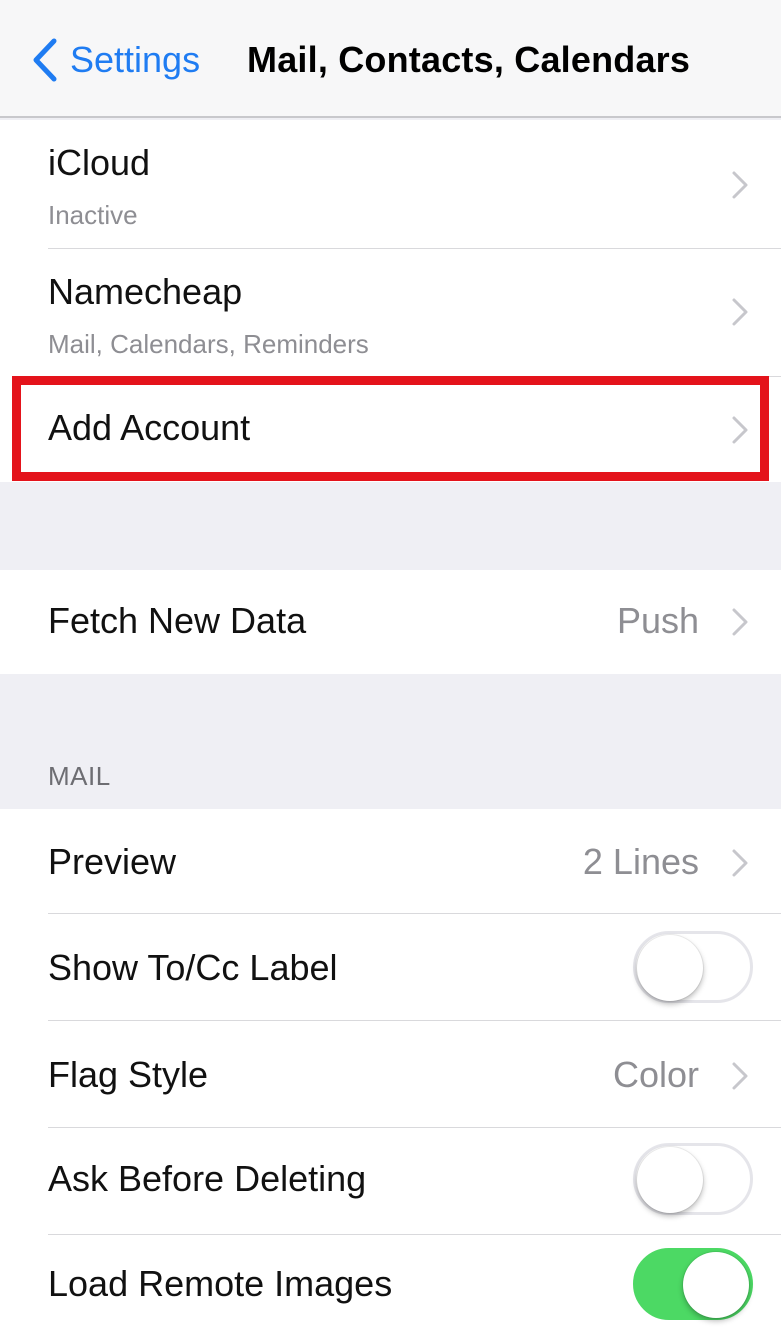 This screenshot has width=781, height=1327. I want to click on fetch-new-data-label: Fetch New Data, so click(177, 620).